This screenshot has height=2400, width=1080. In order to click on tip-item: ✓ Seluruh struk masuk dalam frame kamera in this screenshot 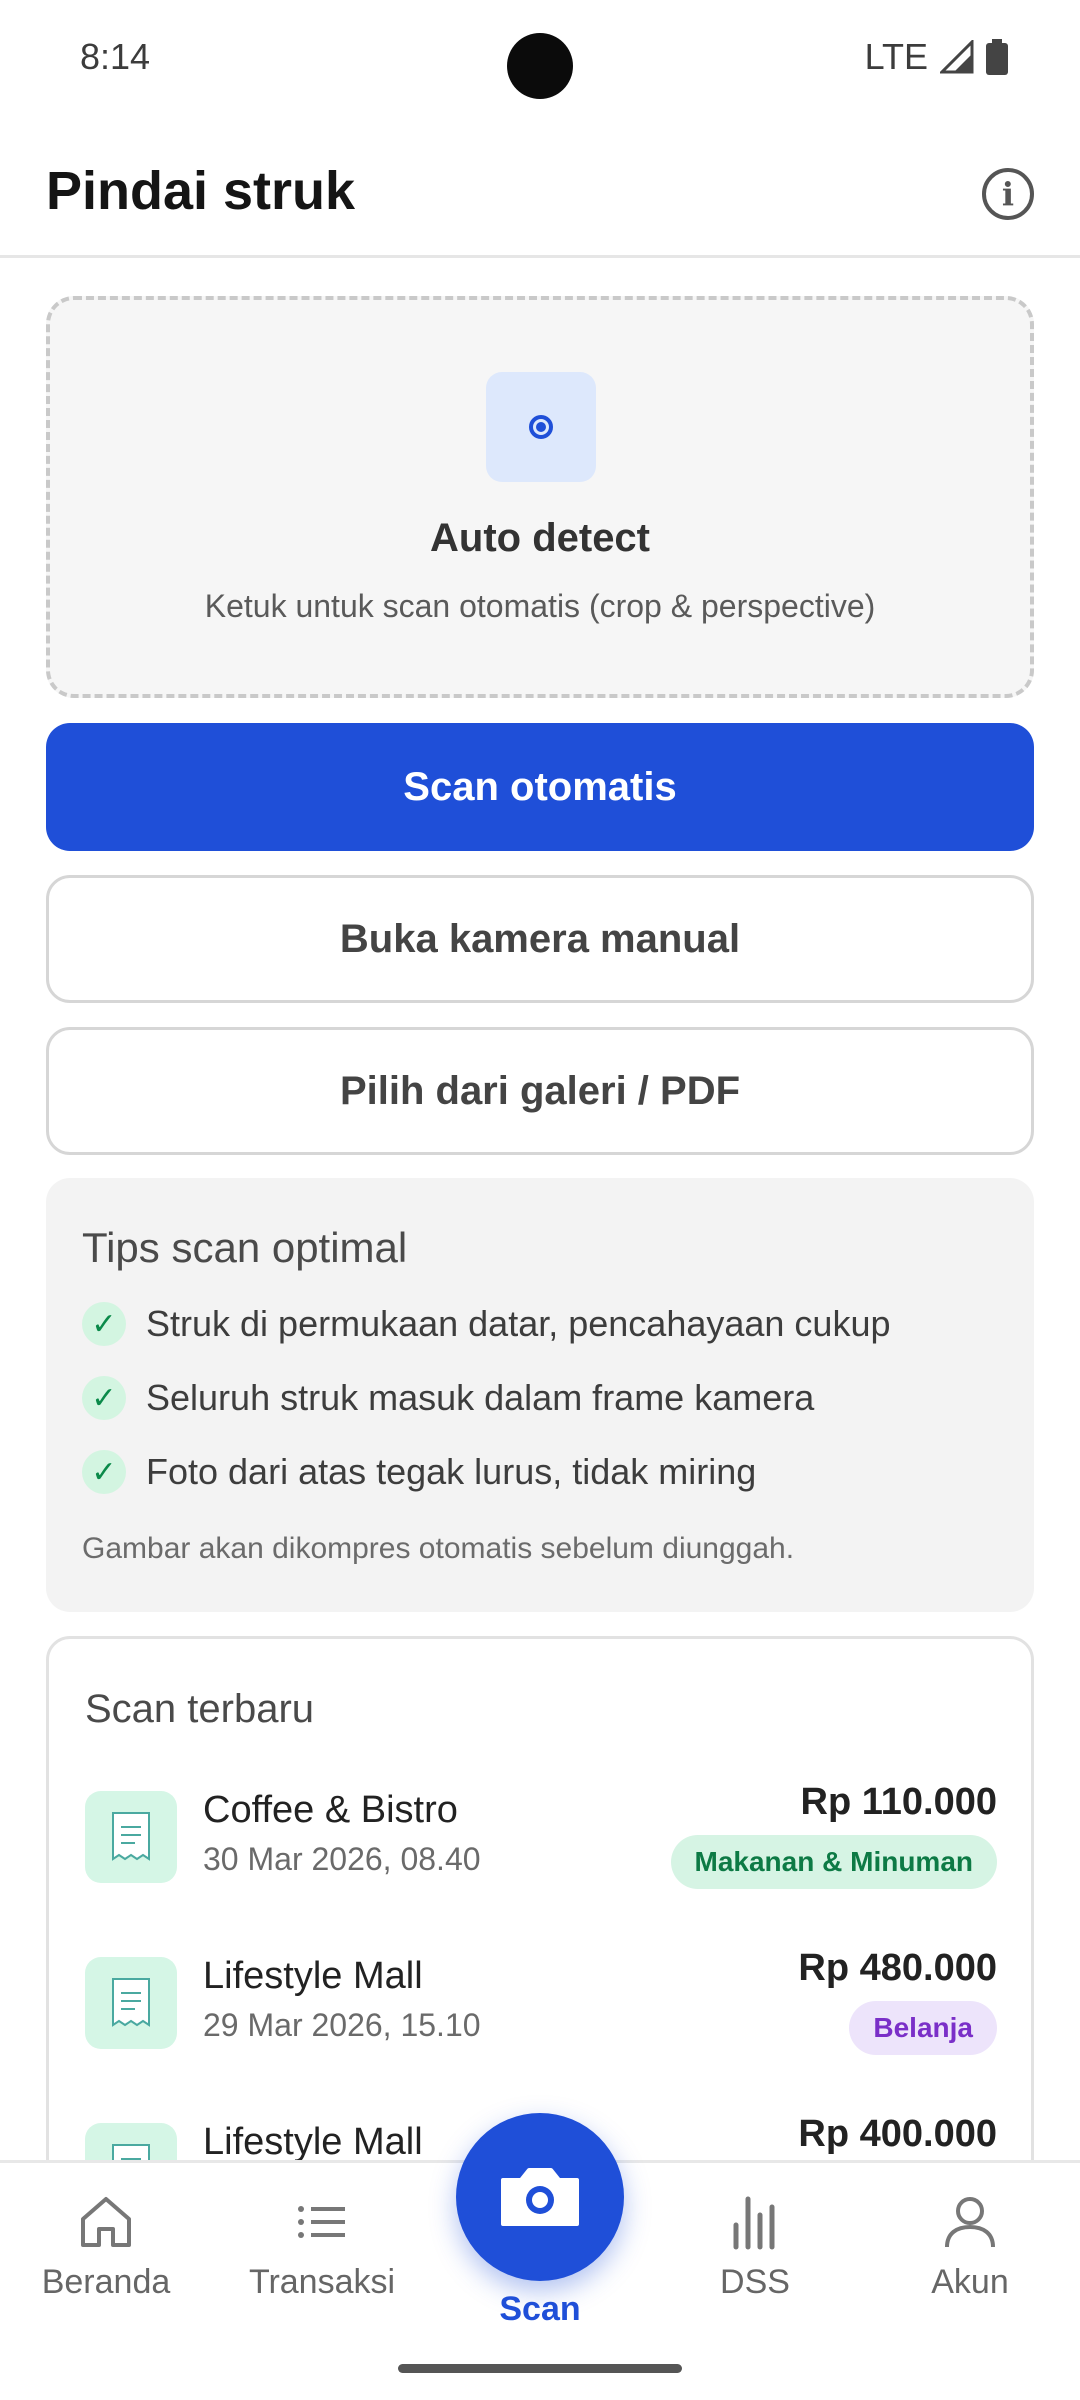, I will do `click(448, 1398)`.